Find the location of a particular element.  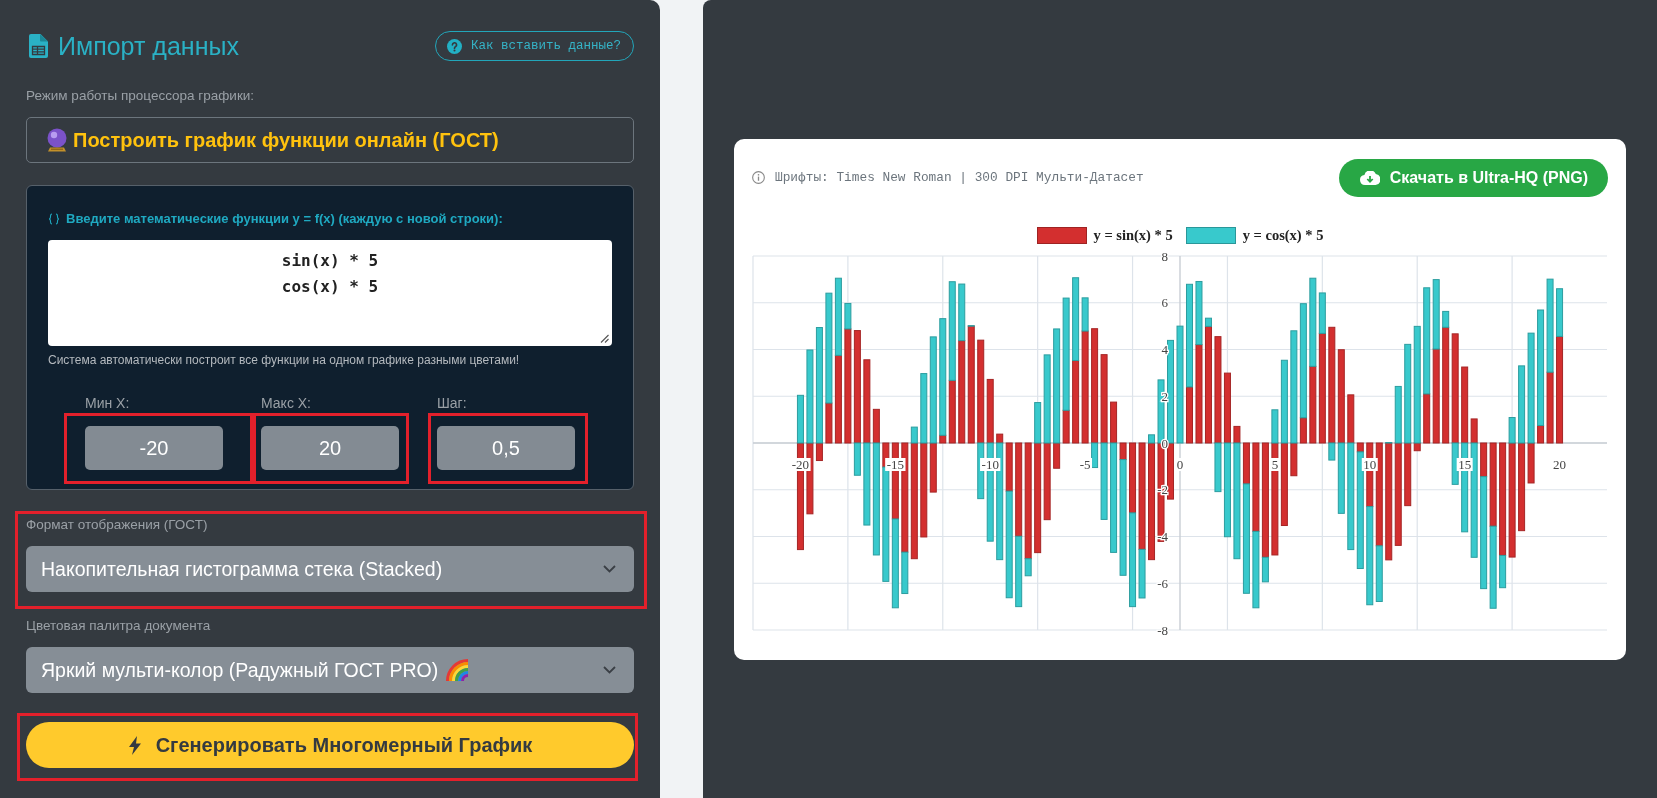

axis-label: -6 is located at coordinates (1162, 583).